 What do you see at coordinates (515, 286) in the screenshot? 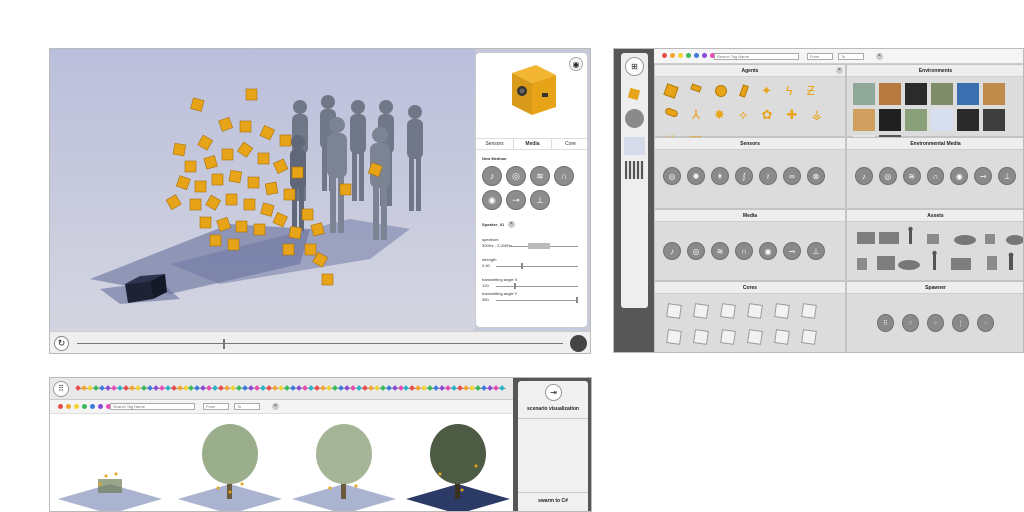
I see `angle-x-slider-knob` at bounding box center [515, 286].